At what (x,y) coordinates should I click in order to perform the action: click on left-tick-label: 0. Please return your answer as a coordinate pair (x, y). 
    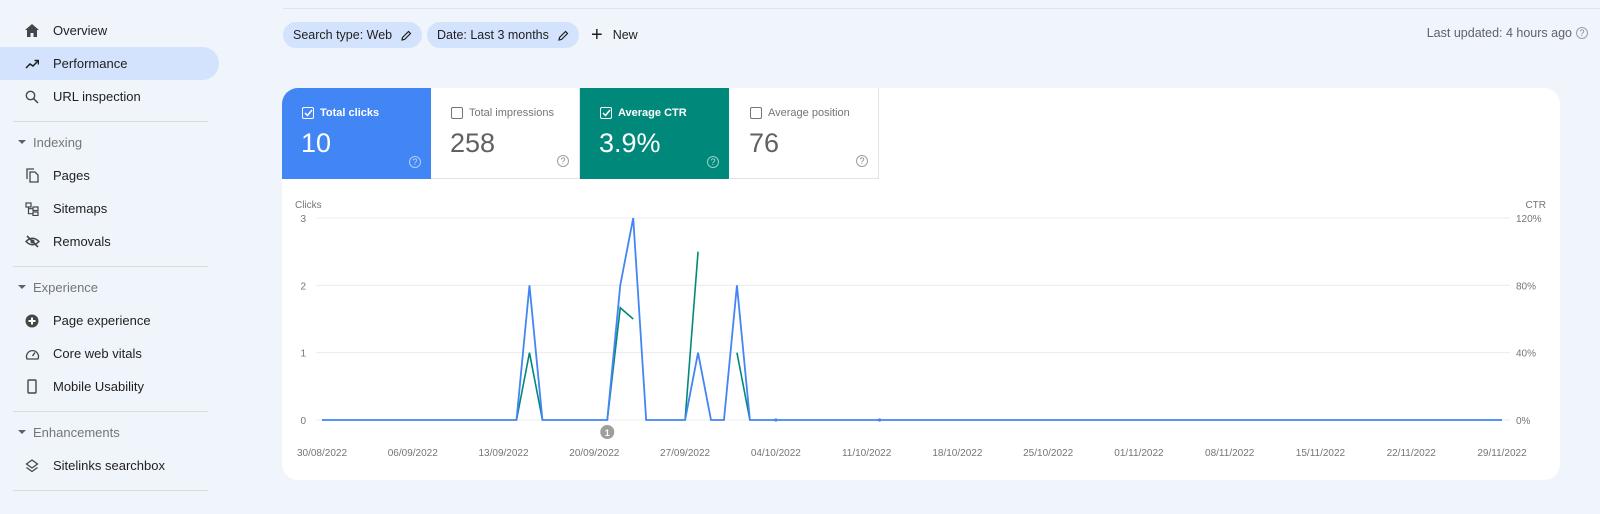
    Looking at the image, I should click on (303, 421).